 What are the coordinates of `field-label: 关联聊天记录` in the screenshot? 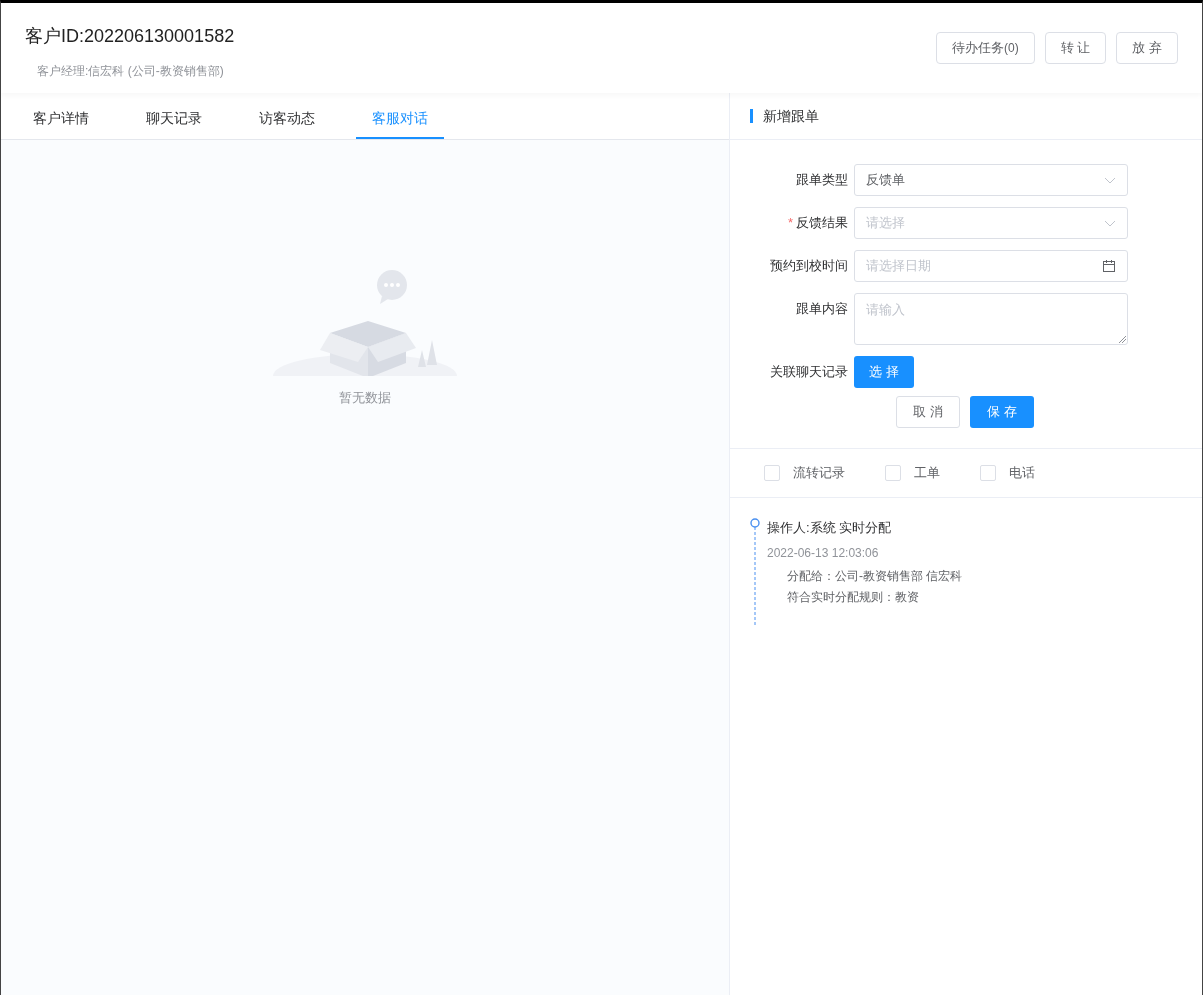 It's located at (809, 372).